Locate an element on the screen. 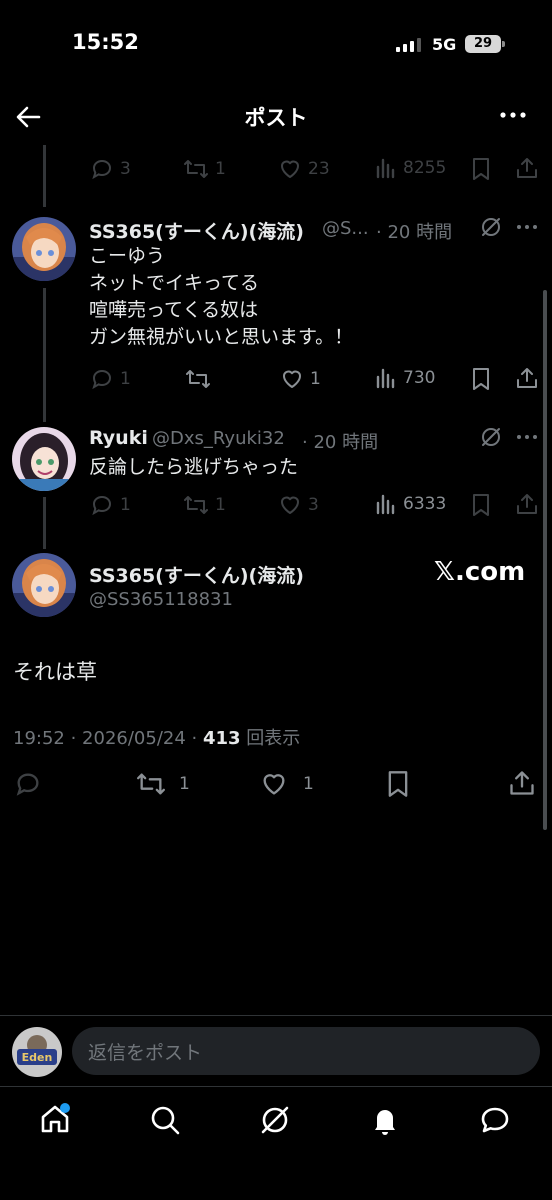 This screenshot has height=1200, width=552. like-count: 1 is located at coordinates (308, 784).